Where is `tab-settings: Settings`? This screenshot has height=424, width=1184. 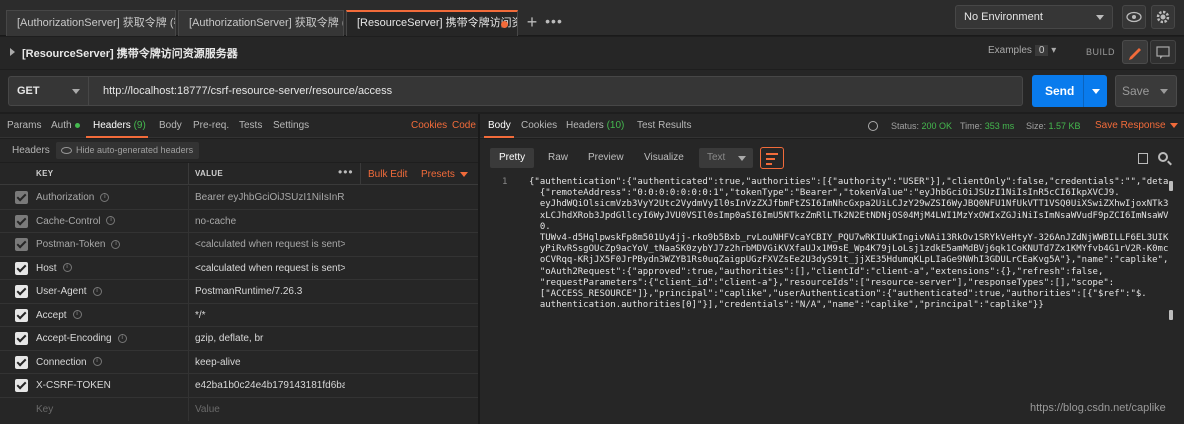
tab-settings: Settings is located at coordinates (291, 125).